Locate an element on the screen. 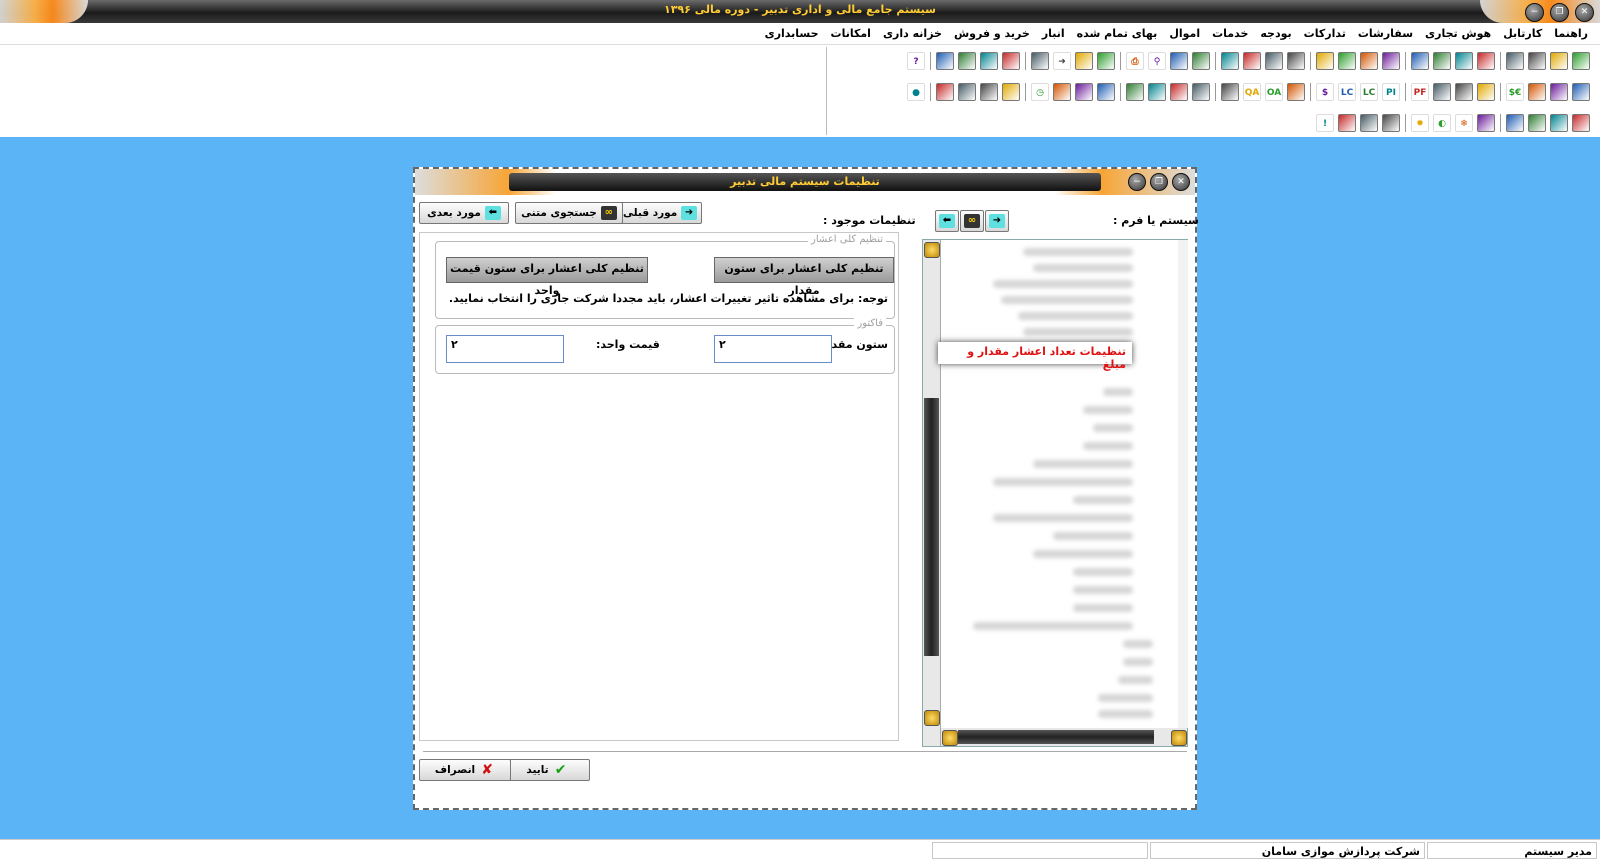 The width and height of the screenshot is (1600, 861). exchange-icon is located at coordinates (1040, 61).